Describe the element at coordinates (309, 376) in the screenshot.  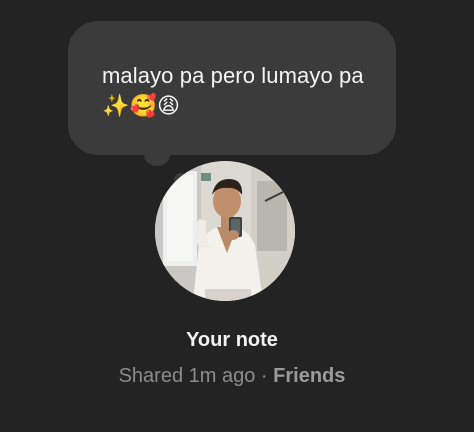
I see `audience-label: Friends` at that location.